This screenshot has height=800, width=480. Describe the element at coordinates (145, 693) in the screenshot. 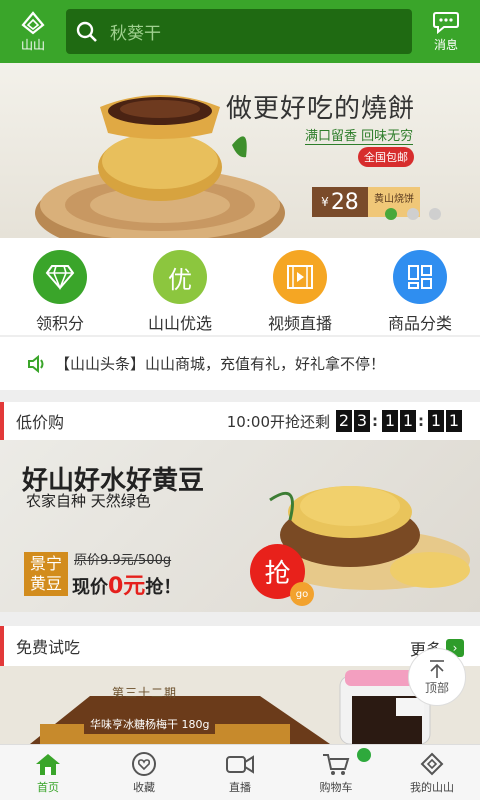

I see `trial-issue: 第三十二期` at that location.